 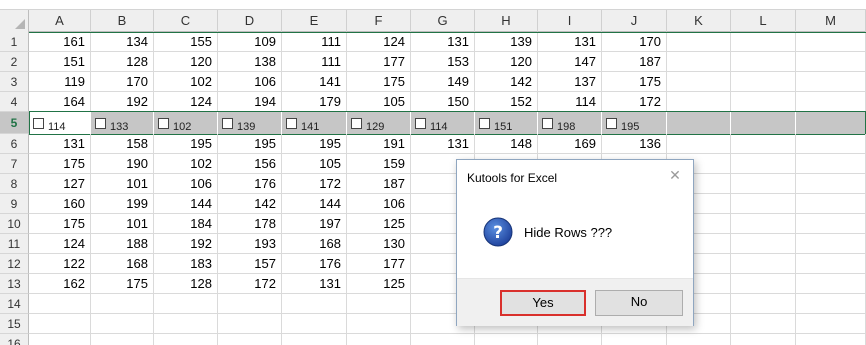 I want to click on cell: 157, so click(x=250, y=264).